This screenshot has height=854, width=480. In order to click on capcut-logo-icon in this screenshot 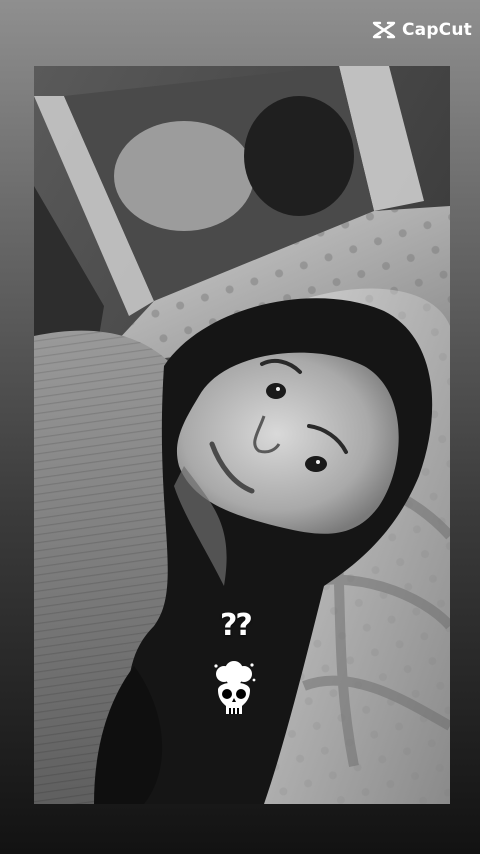, I will do `click(384, 30)`.